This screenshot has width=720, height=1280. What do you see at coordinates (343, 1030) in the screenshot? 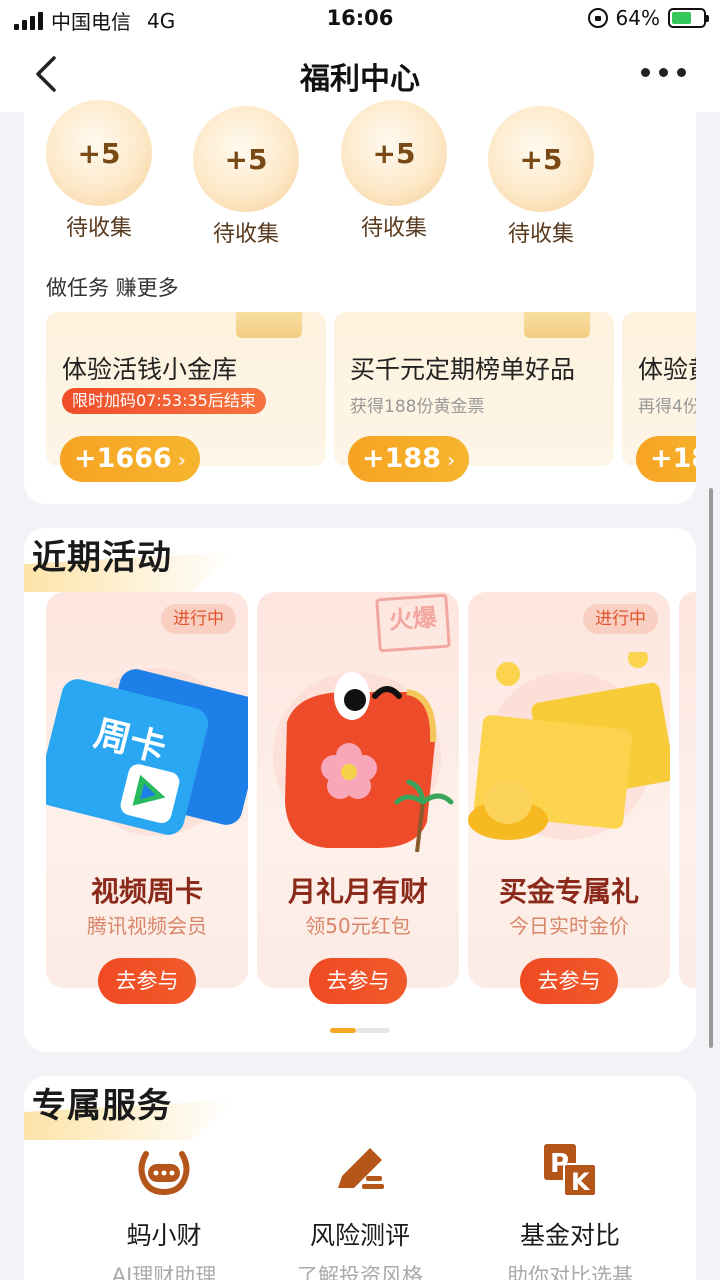
I see `carousel-dot-active` at bounding box center [343, 1030].